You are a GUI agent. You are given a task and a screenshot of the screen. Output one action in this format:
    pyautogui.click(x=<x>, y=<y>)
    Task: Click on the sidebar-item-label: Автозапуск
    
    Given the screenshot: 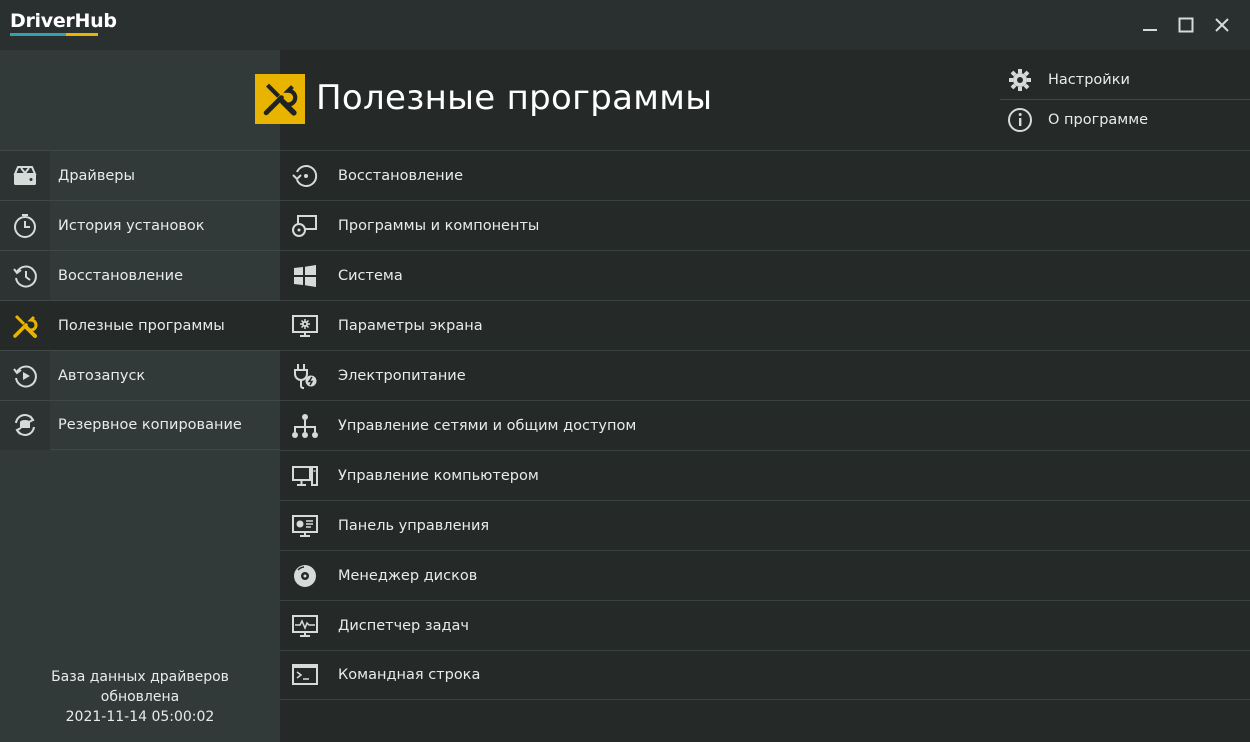 What is the action you would take?
    pyautogui.click(x=102, y=375)
    